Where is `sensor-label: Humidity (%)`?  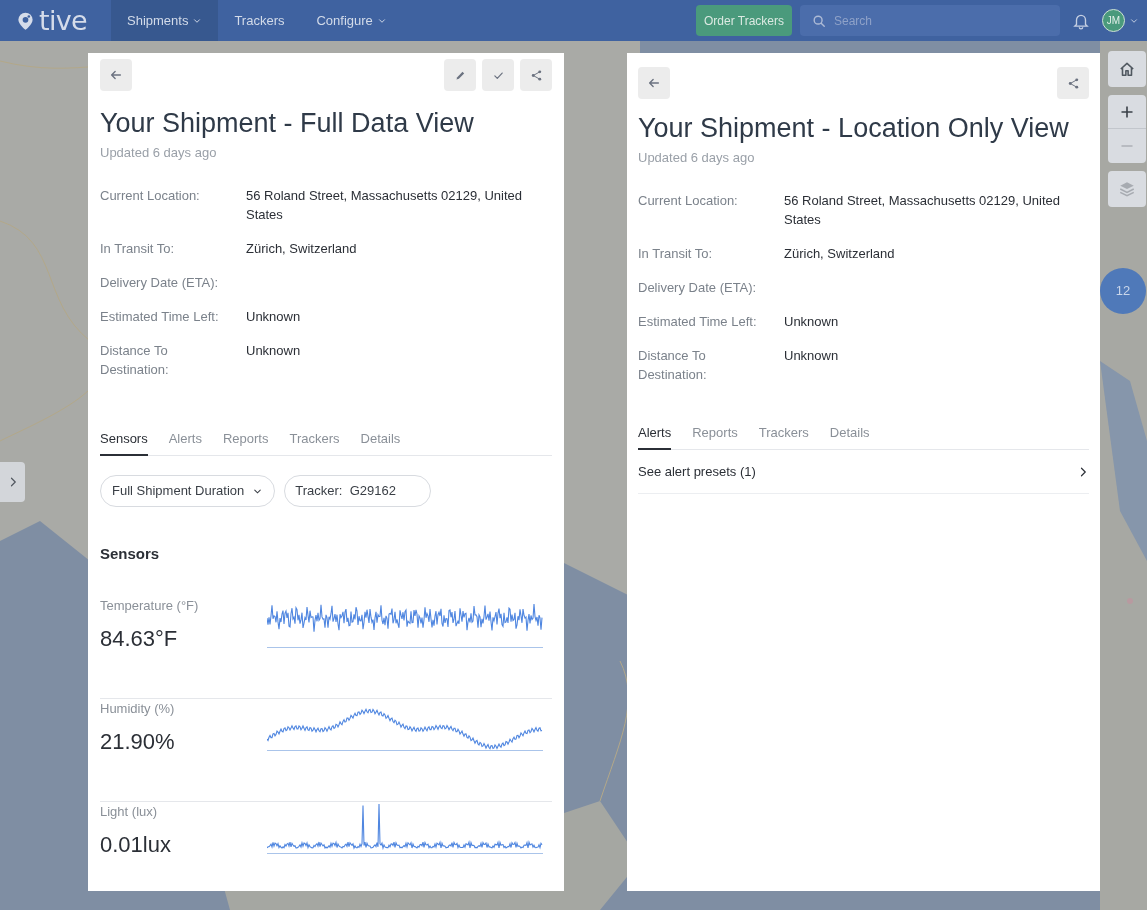 sensor-label: Humidity (%) is located at coordinates (138, 708).